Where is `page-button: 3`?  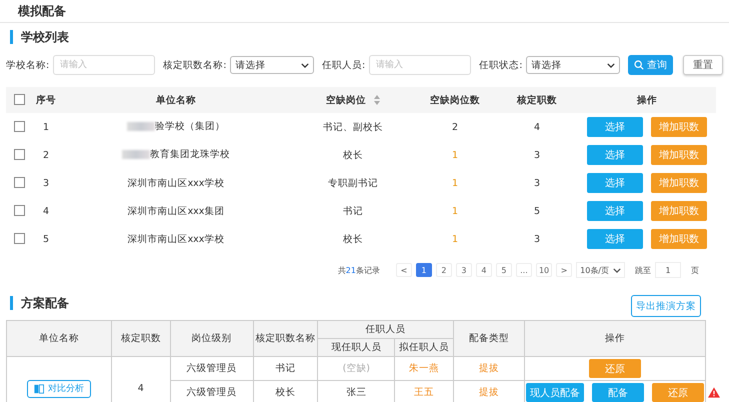 page-button: 3 is located at coordinates (464, 270).